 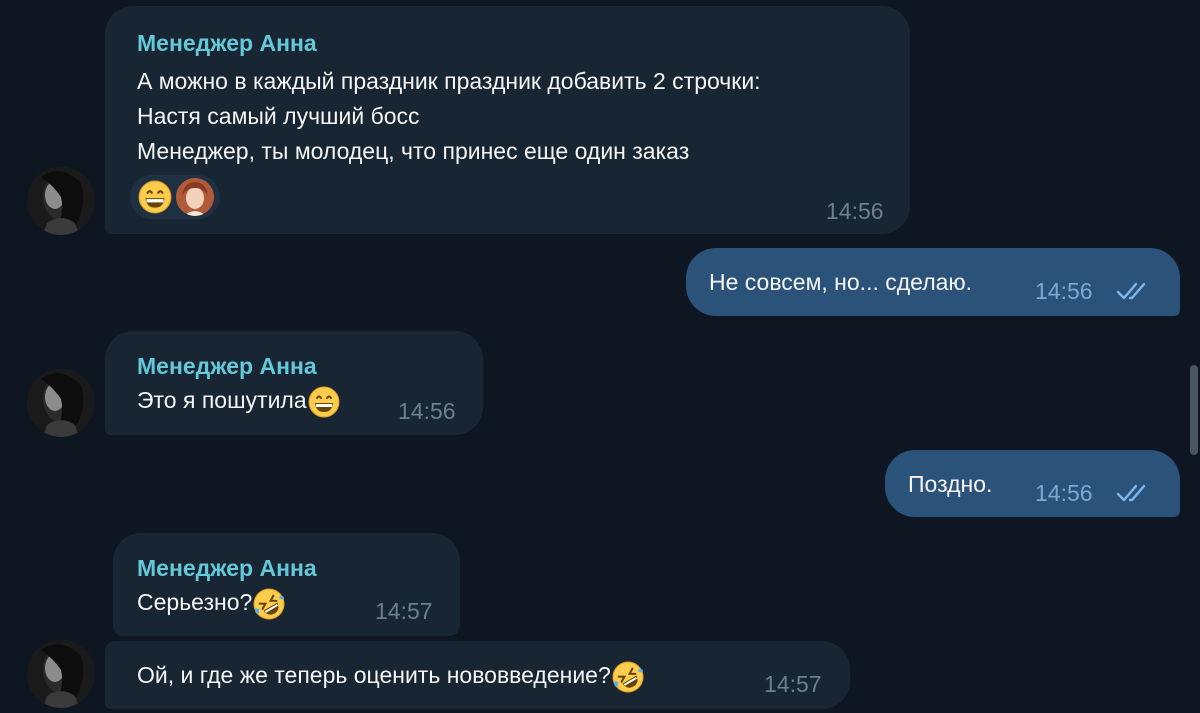 I want to click on scrollbar-thumb, so click(x=1194, y=410).